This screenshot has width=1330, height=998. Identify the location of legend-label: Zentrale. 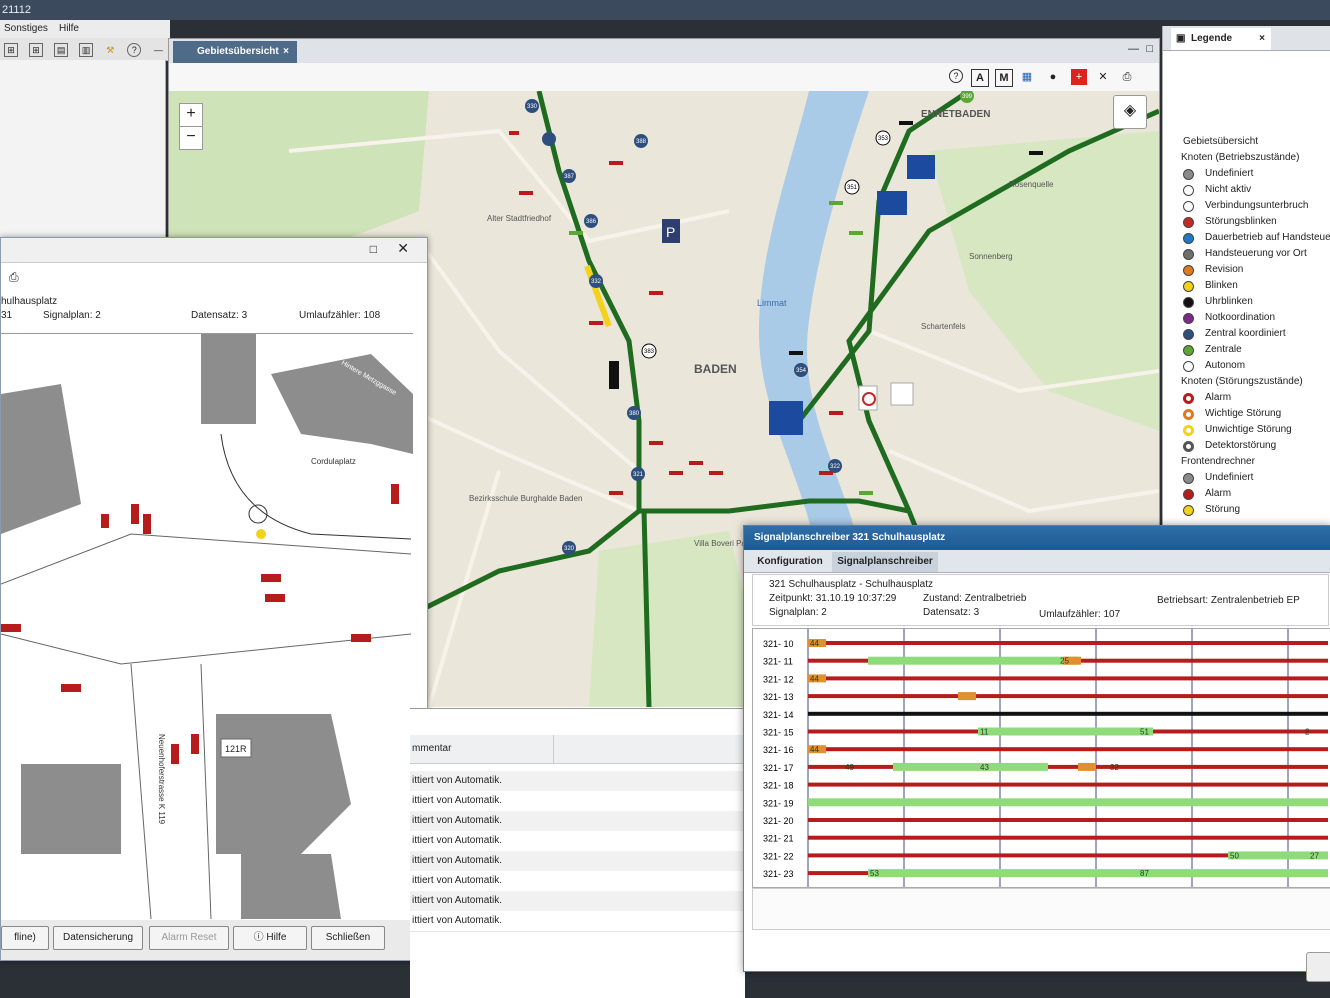
(1223, 349).